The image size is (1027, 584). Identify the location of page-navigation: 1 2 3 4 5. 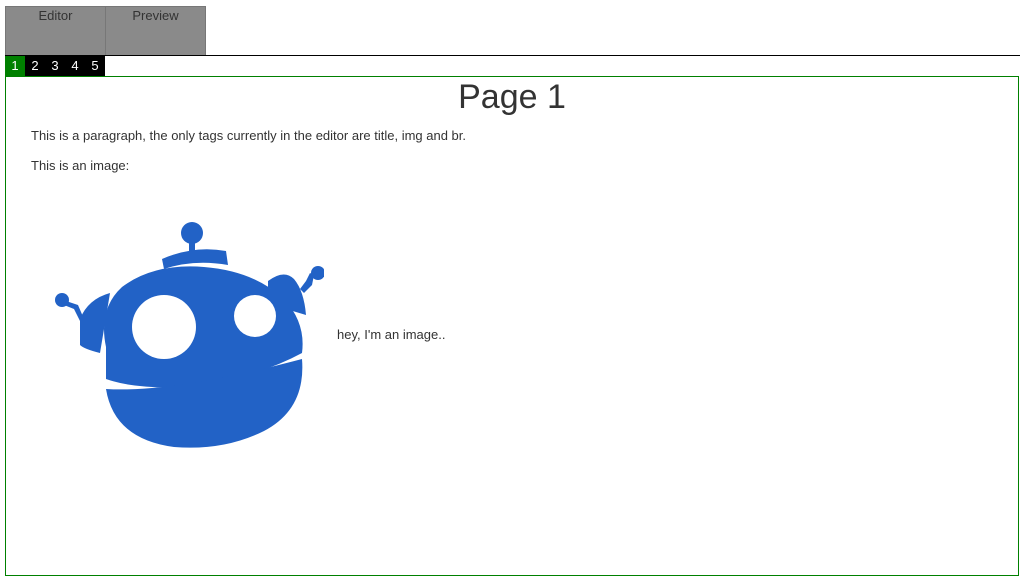
(55, 66).